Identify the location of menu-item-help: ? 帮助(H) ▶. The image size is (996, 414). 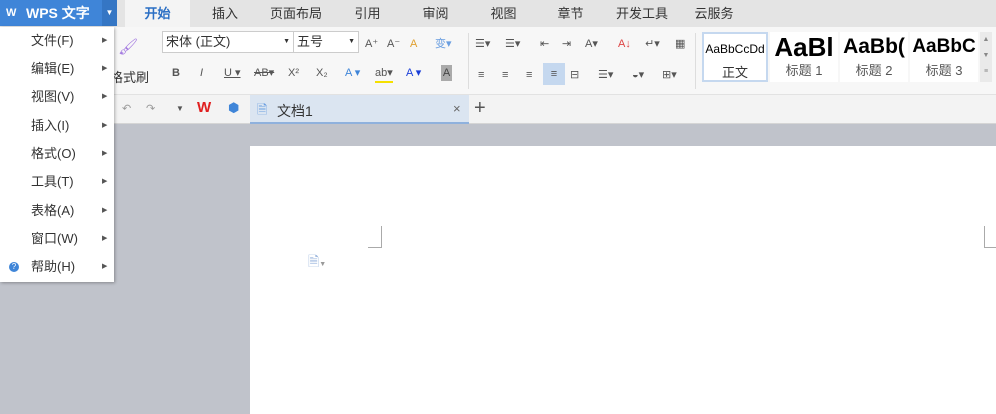
(57, 267).